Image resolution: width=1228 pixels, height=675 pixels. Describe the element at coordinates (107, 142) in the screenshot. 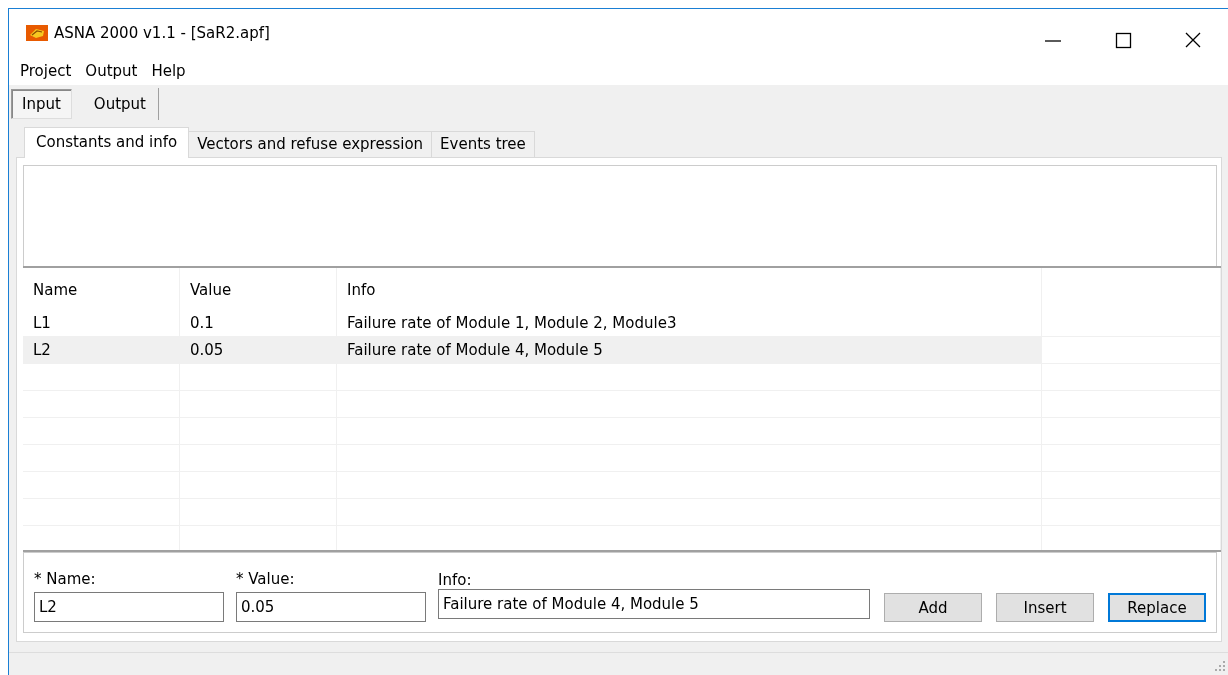

I see `tab: Constants and info` at that location.